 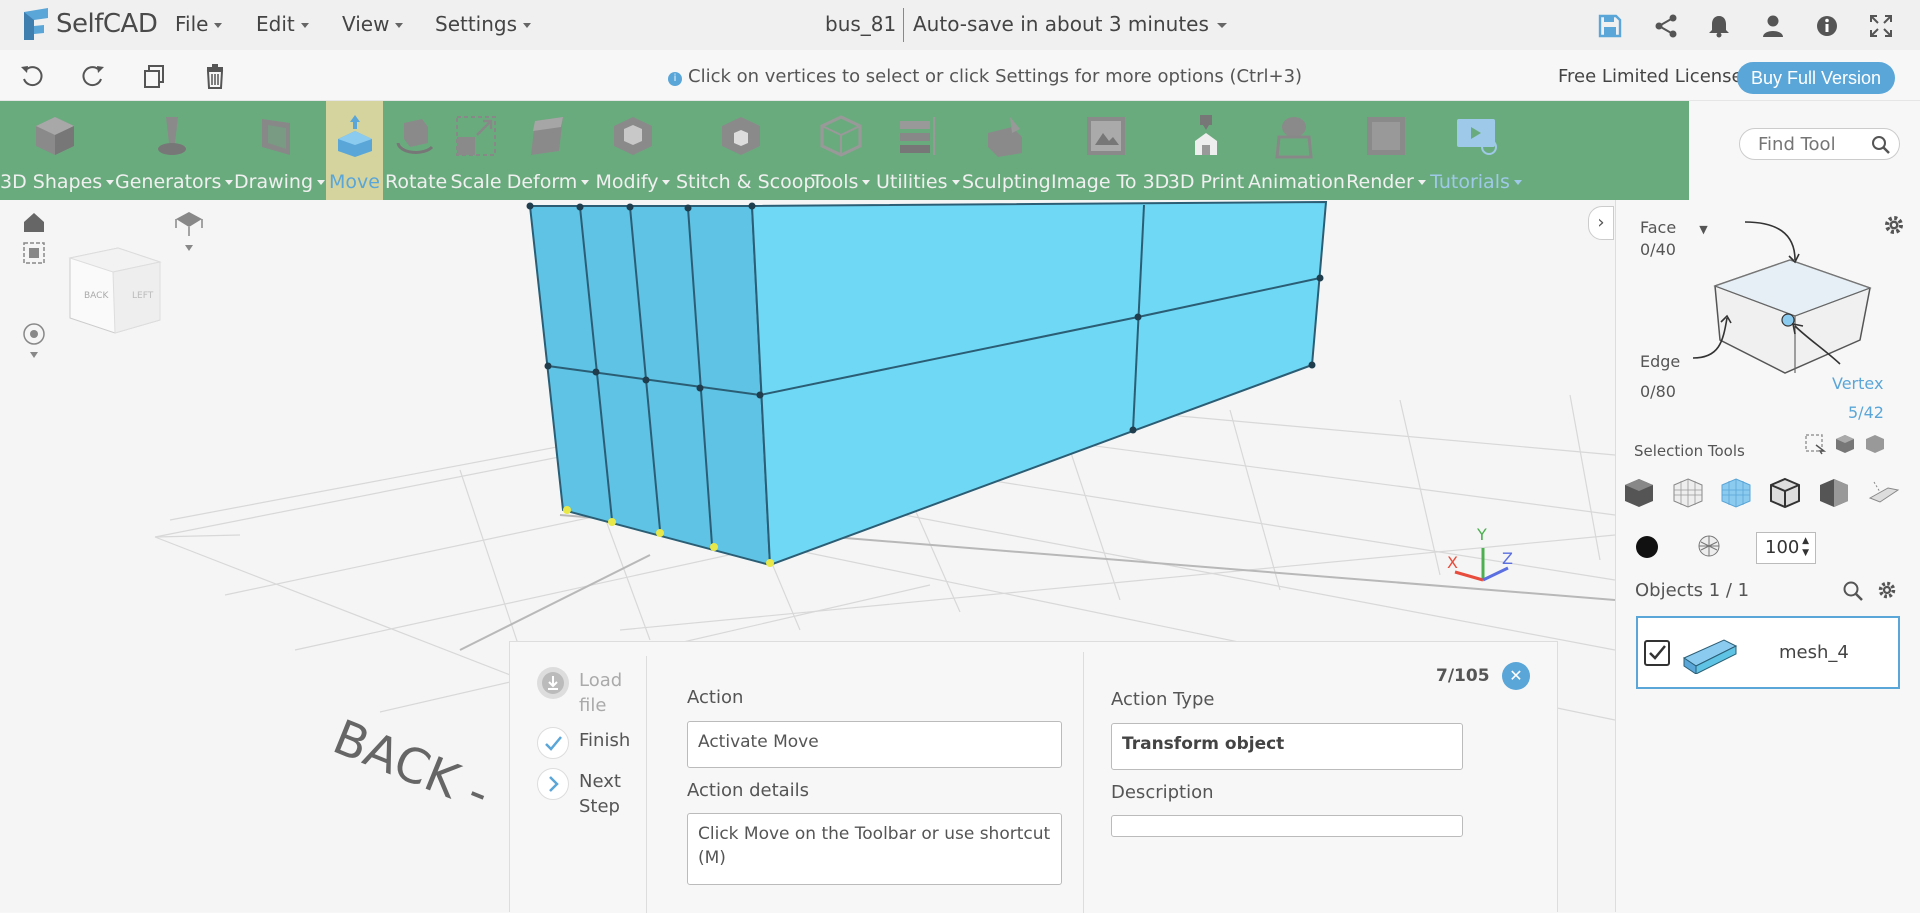 I want to click on objects-settings-icon, so click(x=1887, y=590).